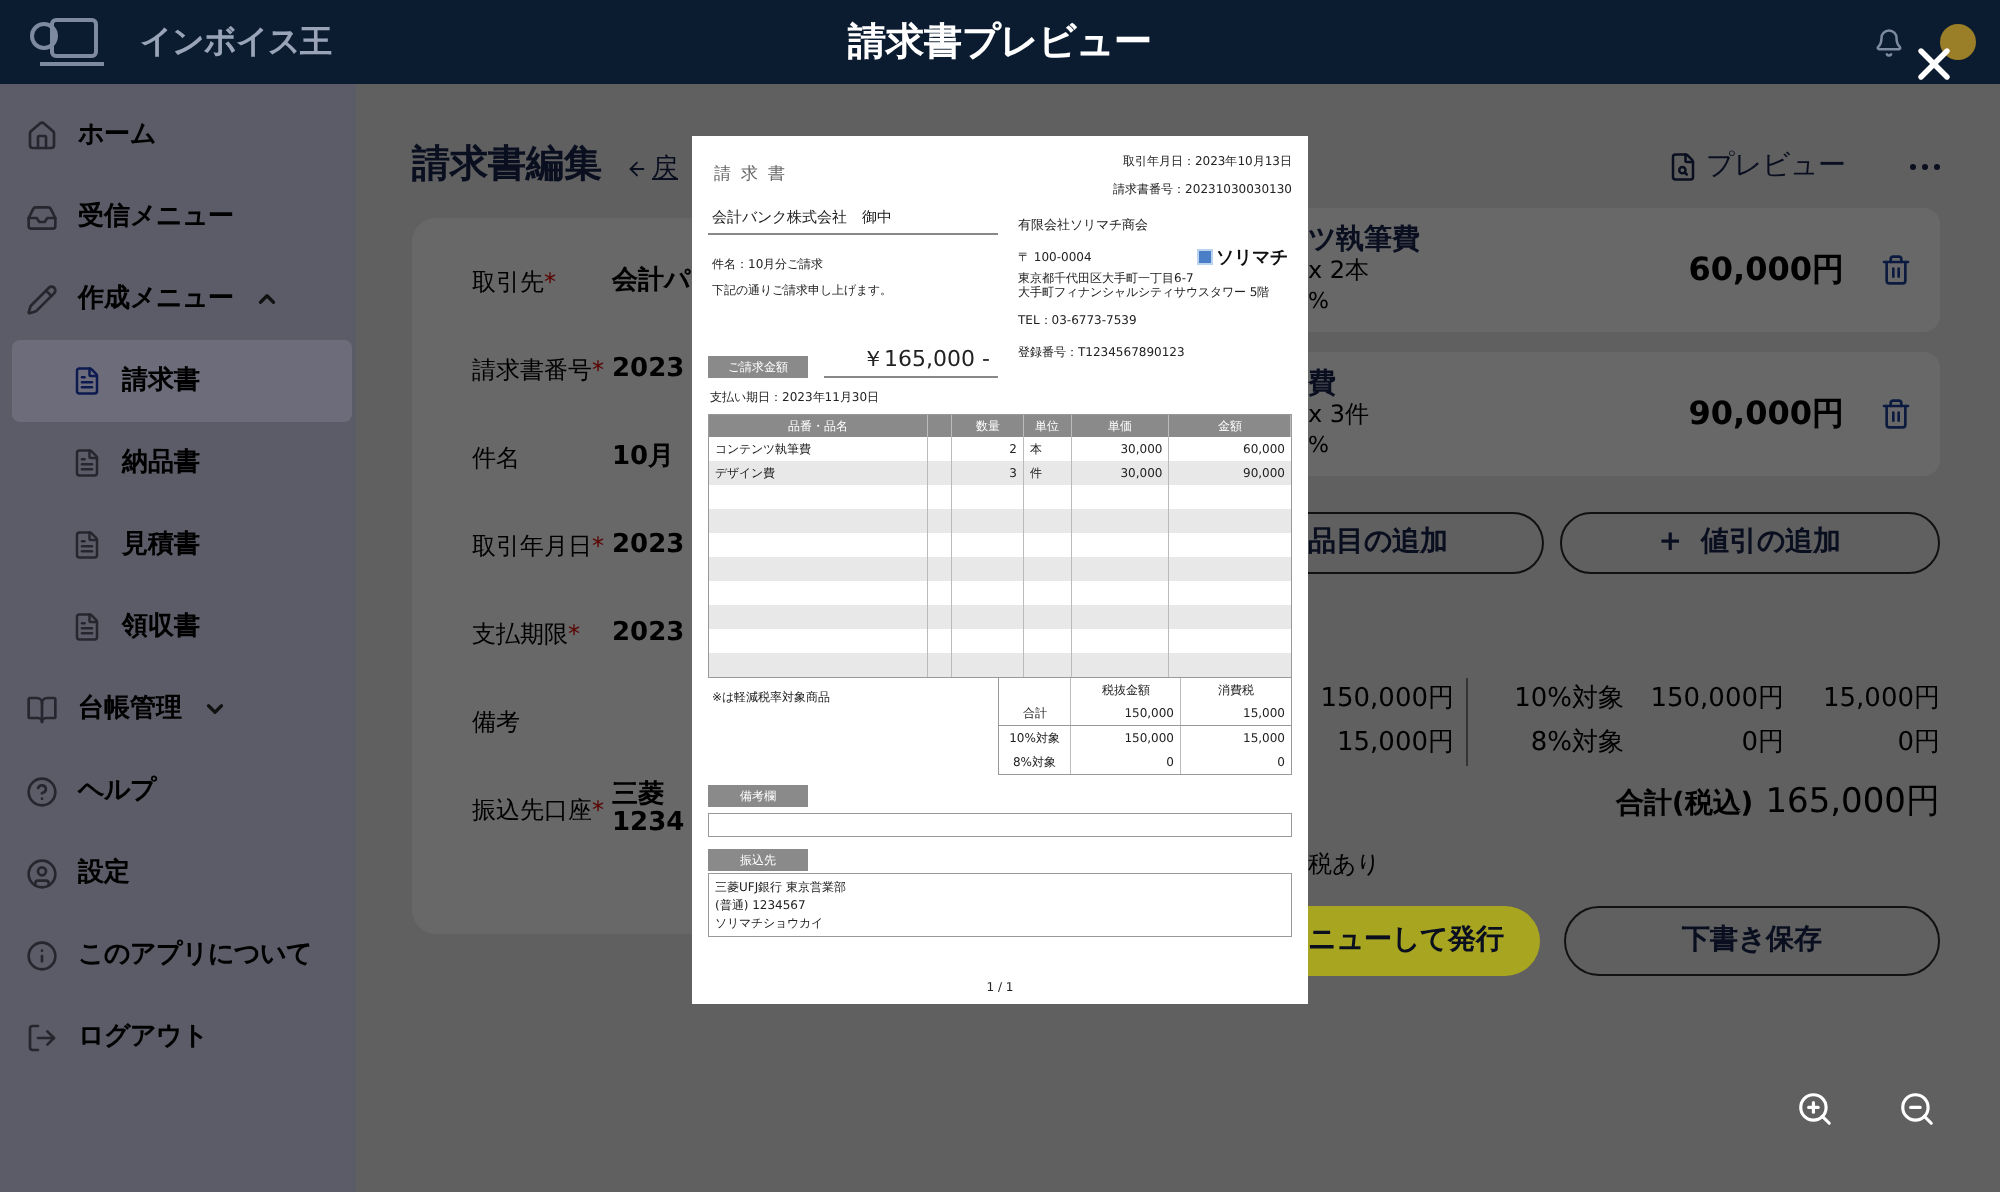 The image size is (2000, 1192). Describe the element at coordinates (1757, 166) in the screenshot. I see `preview-button: プレビュー` at that location.